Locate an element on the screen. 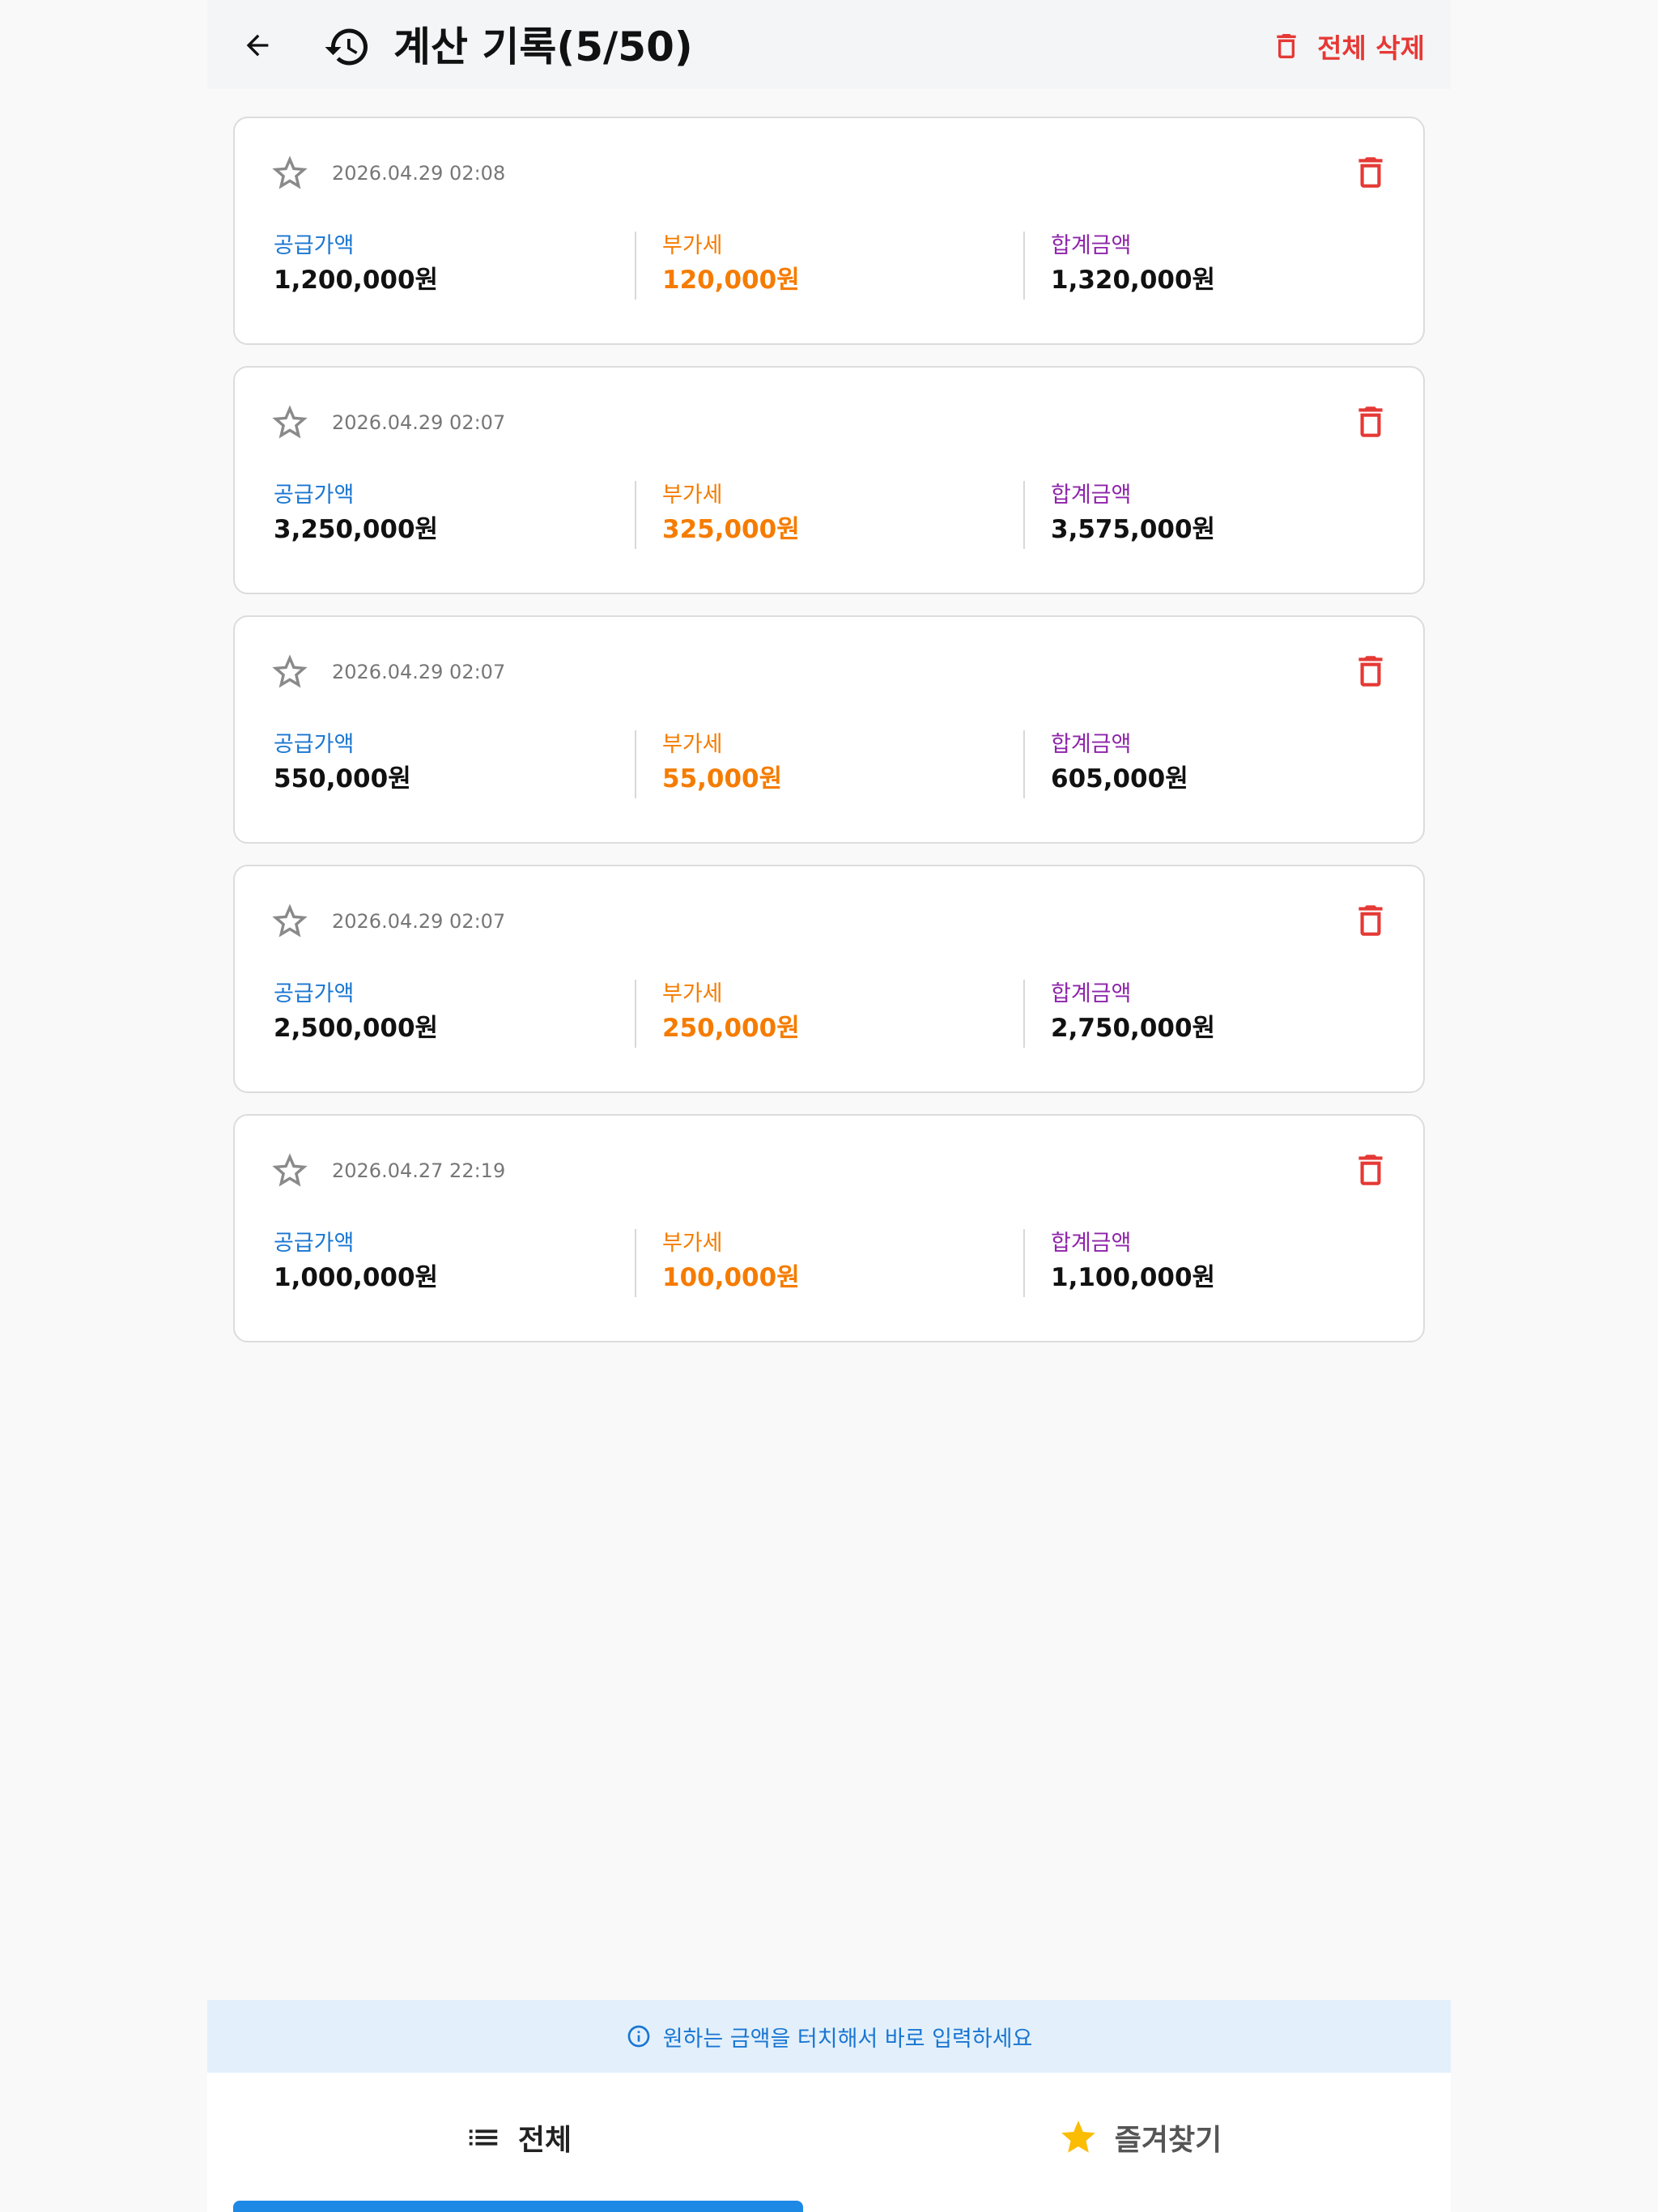  vat-column: 부가세 250,000원 is located at coordinates (717, 1014).